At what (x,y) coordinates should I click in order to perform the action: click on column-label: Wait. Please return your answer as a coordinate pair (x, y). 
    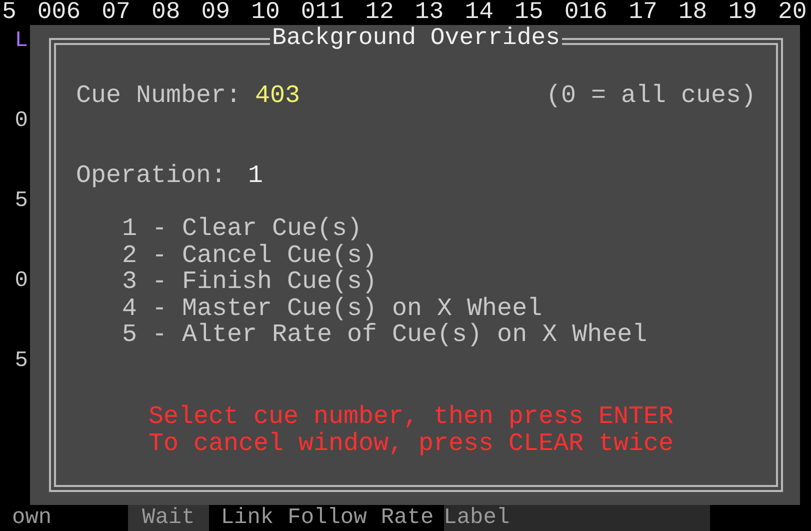
    Looking at the image, I should click on (168, 518).